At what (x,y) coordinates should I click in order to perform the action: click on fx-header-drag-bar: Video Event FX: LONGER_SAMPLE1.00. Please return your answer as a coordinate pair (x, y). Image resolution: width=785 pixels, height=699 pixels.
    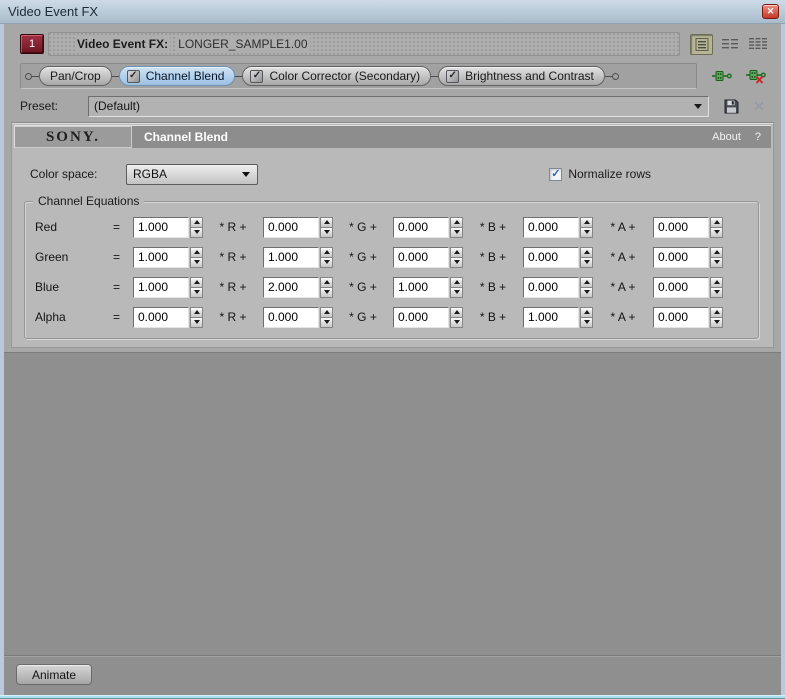
    Looking at the image, I should click on (364, 44).